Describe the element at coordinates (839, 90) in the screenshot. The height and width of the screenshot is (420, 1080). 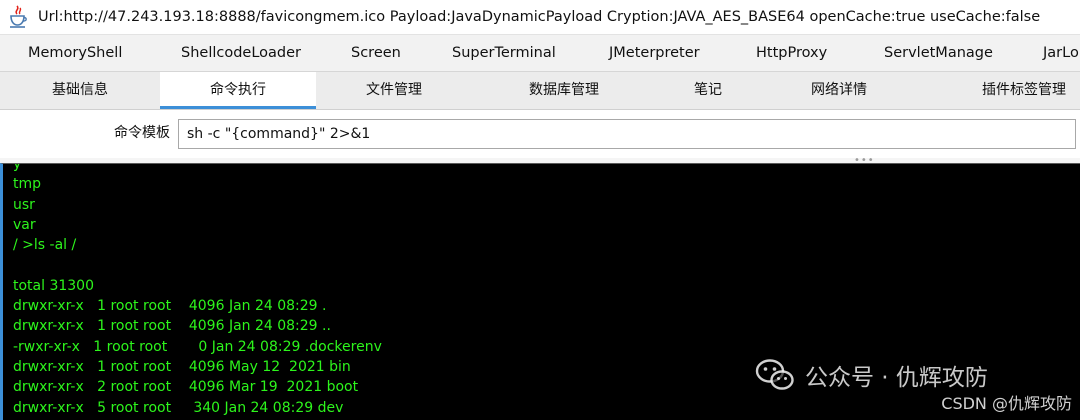
I see `tab-network-details: 网络详情` at that location.